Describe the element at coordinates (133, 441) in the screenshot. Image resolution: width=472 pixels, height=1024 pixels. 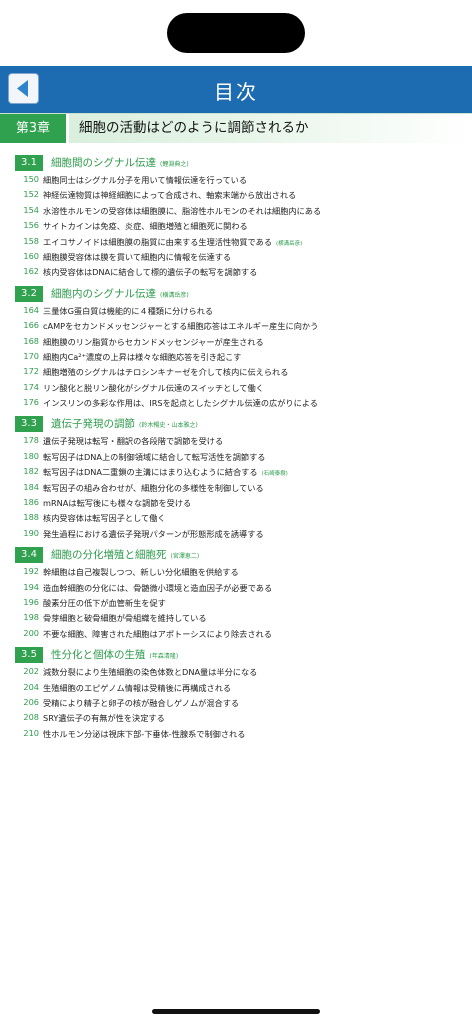
I see `entry-title: 遺伝子発現は転写・翻訳の各段階で調節を受ける` at that location.